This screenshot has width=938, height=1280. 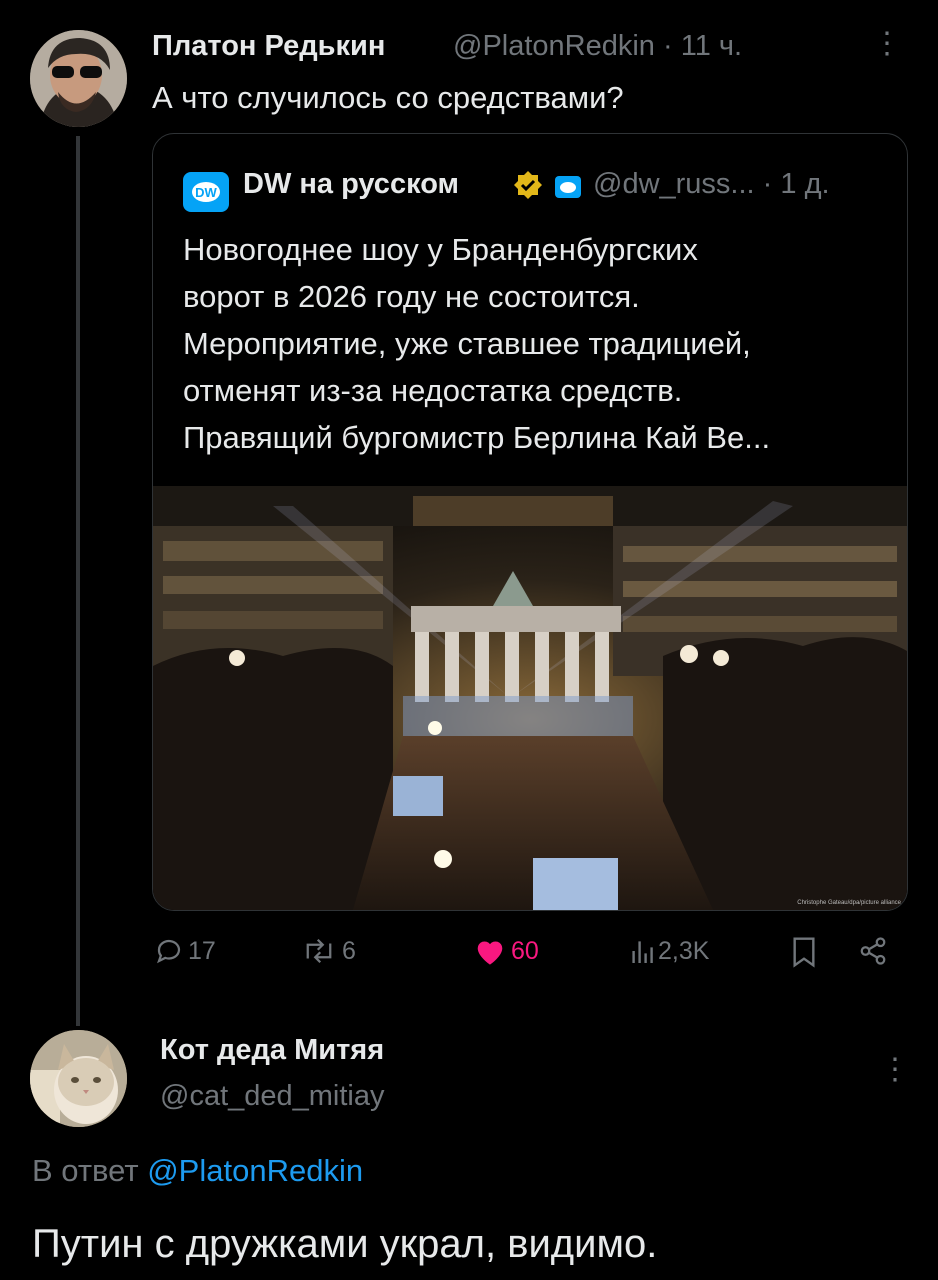 What do you see at coordinates (345, 1244) in the screenshot?
I see `reply-text: Путин с дружками украл, видимо.` at bounding box center [345, 1244].